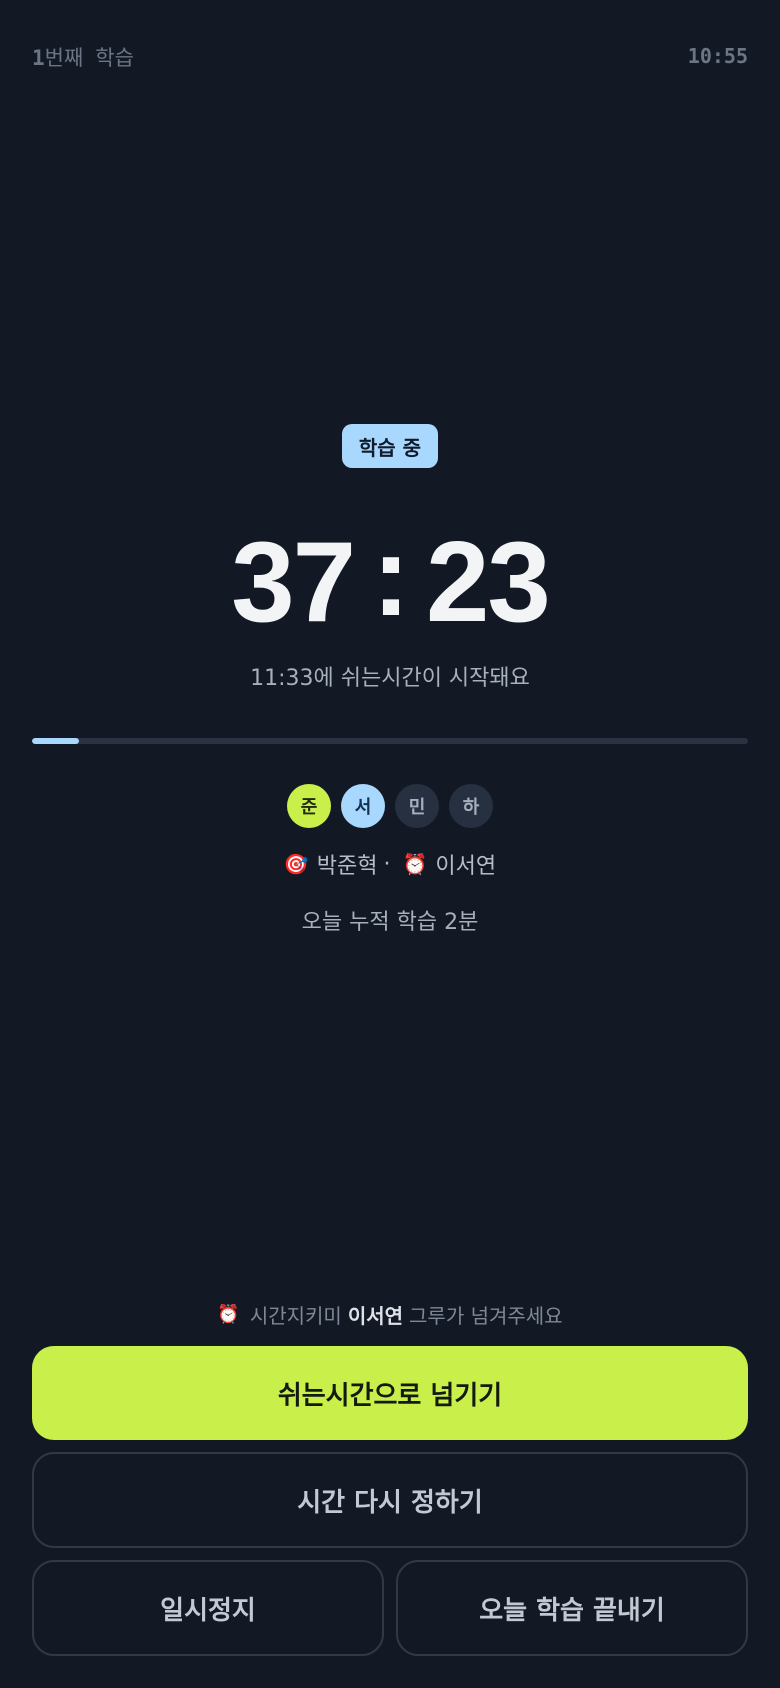  What do you see at coordinates (38, 58) in the screenshot?
I see `session-number: 1` at bounding box center [38, 58].